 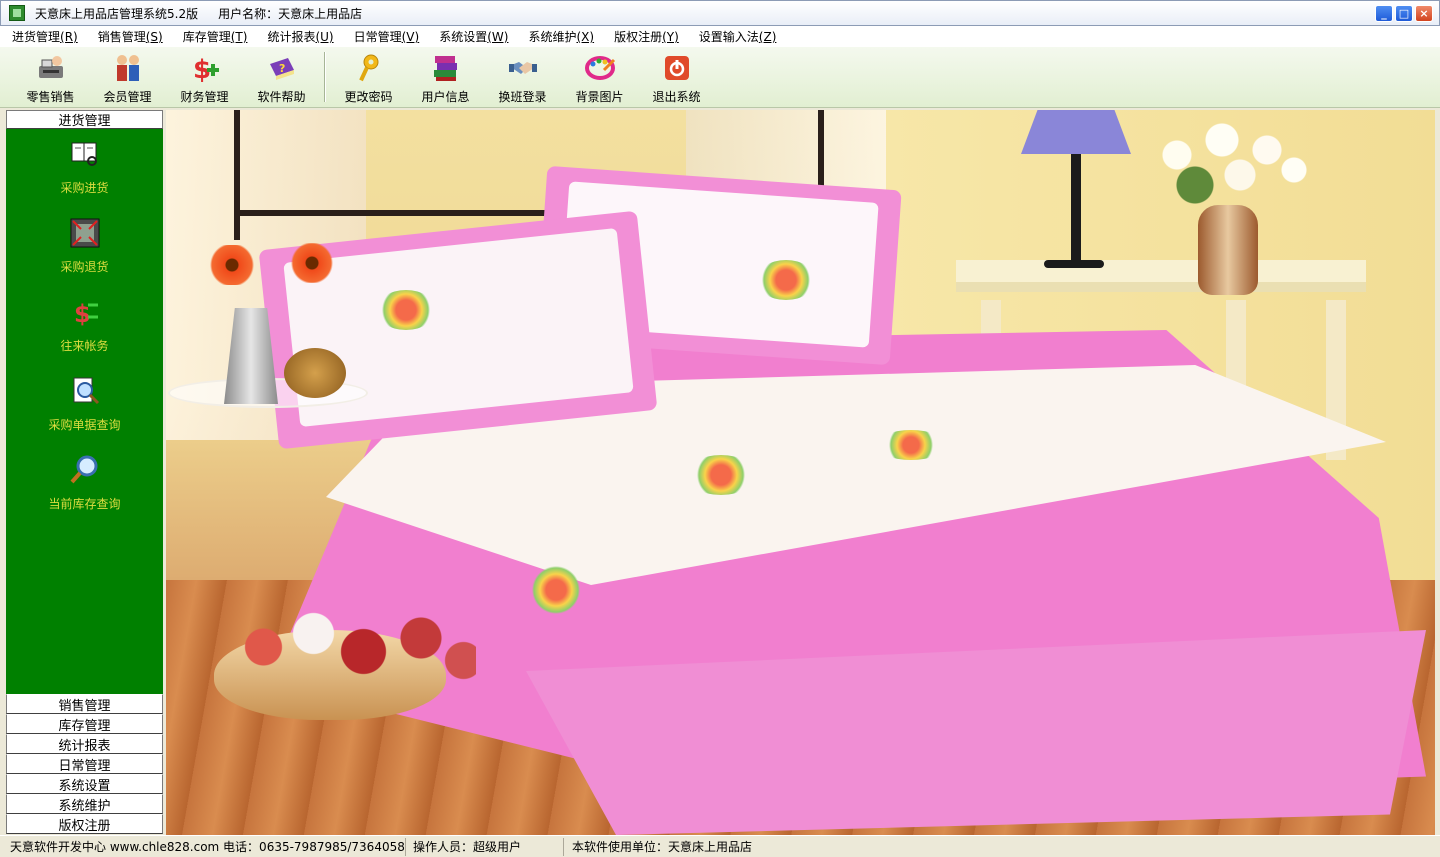 I want to click on white-roses, so click(x=1231, y=165).